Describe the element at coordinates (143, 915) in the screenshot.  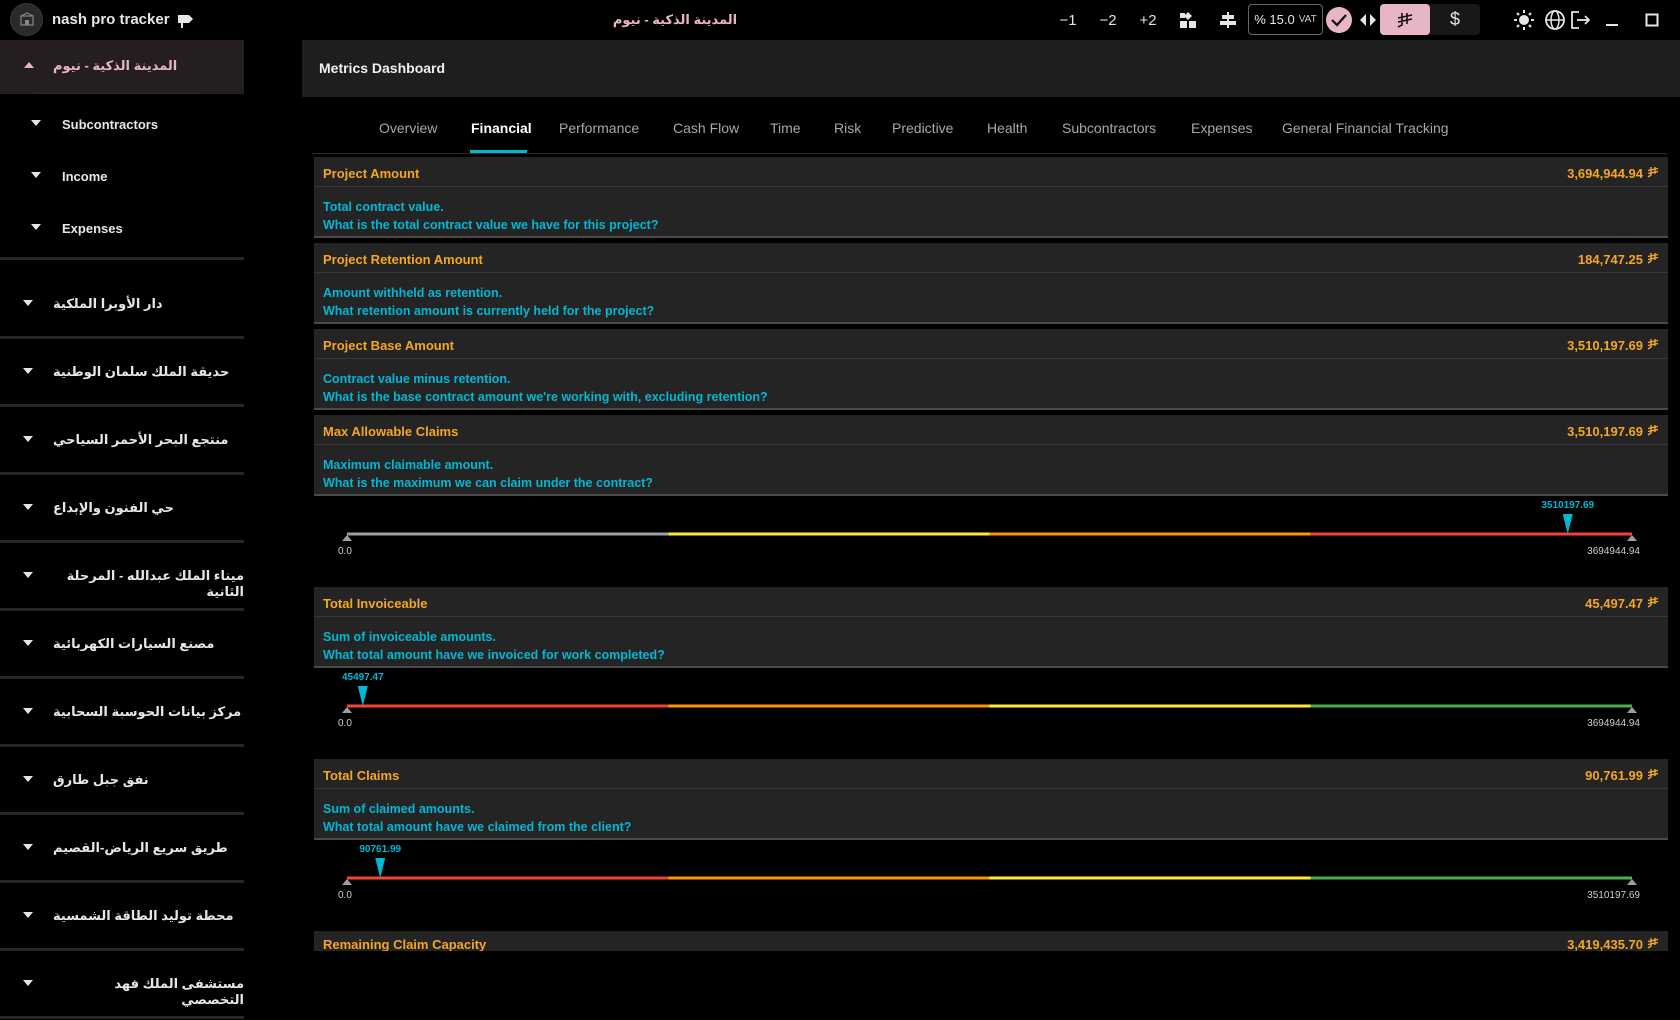
I see `sidebar-item-label: محطة توليد الطاقة الشمسية` at that location.